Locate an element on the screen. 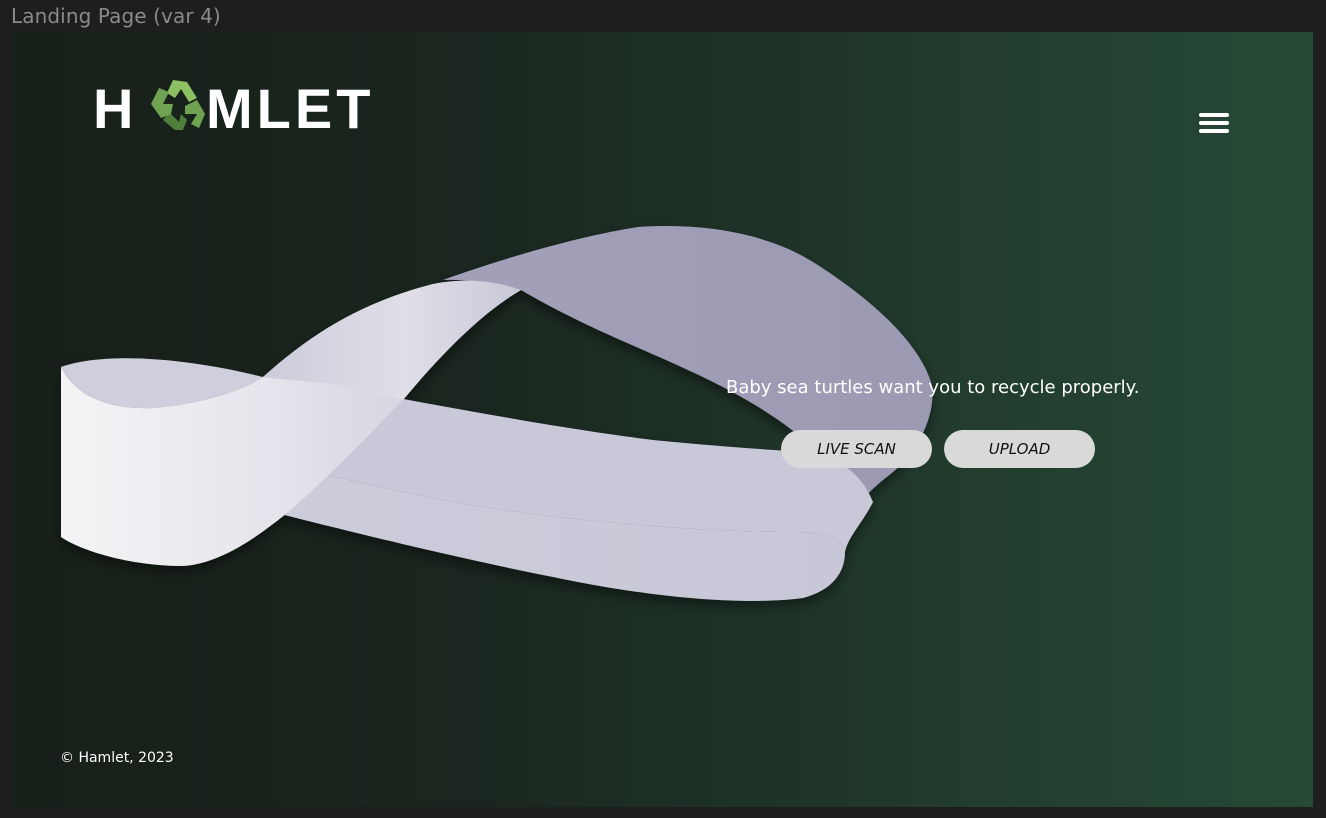 This screenshot has height=818, width=1326. upload-button: UPLOAD is located at coordinates (1019, 449).